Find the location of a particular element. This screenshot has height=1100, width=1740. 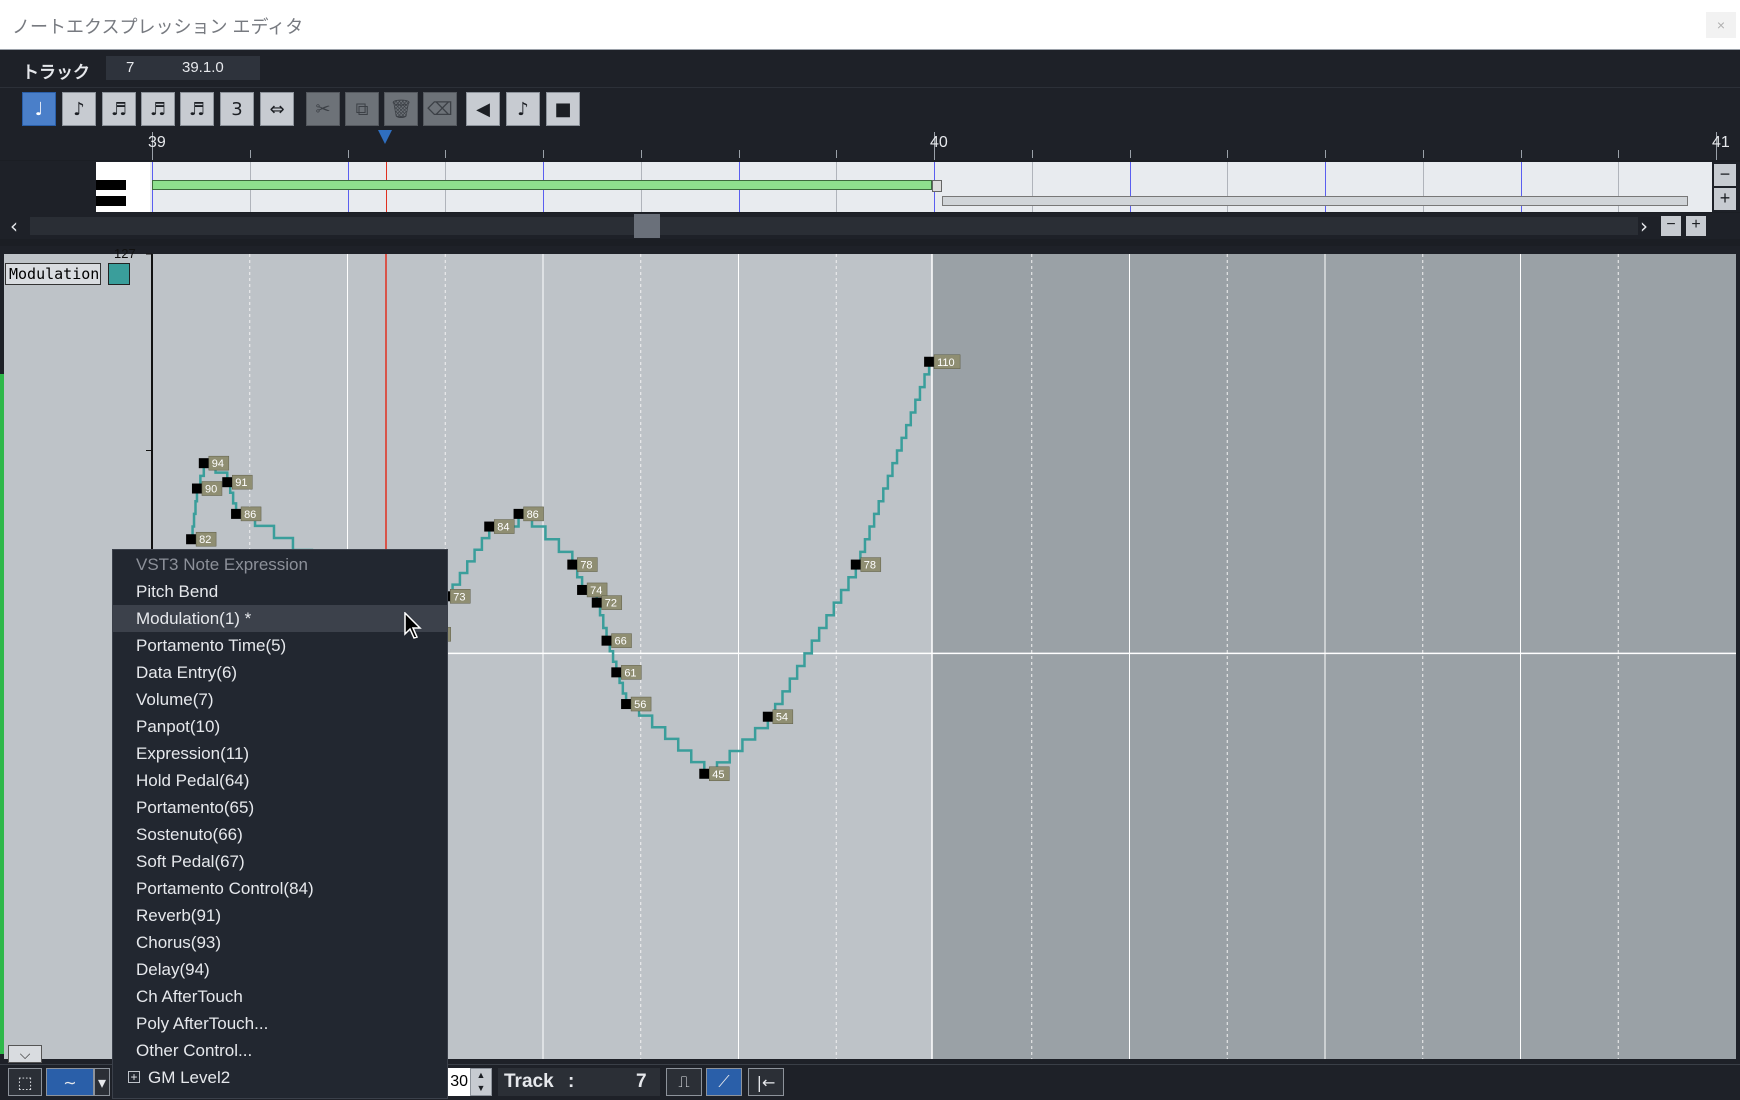

left-edge-indicator is located at coordinates (2, 714).